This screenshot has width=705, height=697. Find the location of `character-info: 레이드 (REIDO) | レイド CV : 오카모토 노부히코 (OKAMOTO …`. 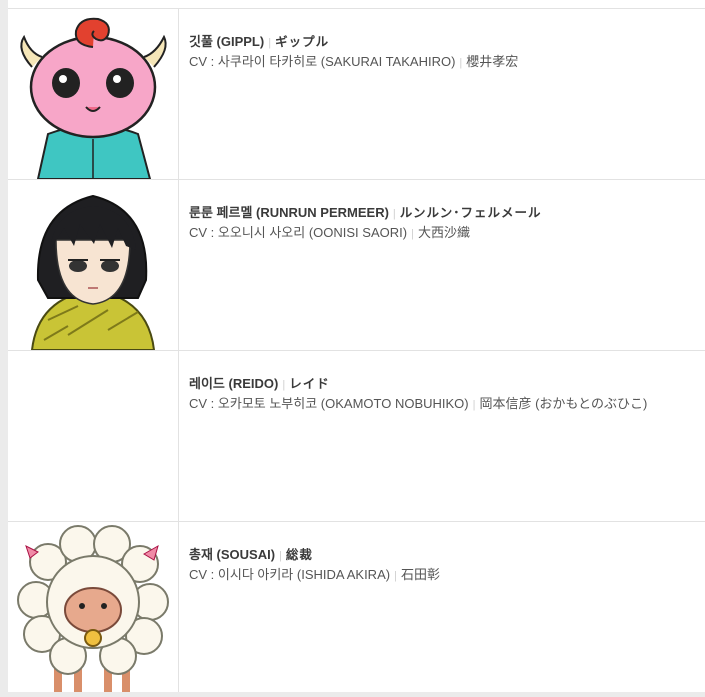

character-info: 레이드 (REIDO) | レイド CV : 오카모토 노부히코 (OKAMOTO … is located at coordinates (447, 394).